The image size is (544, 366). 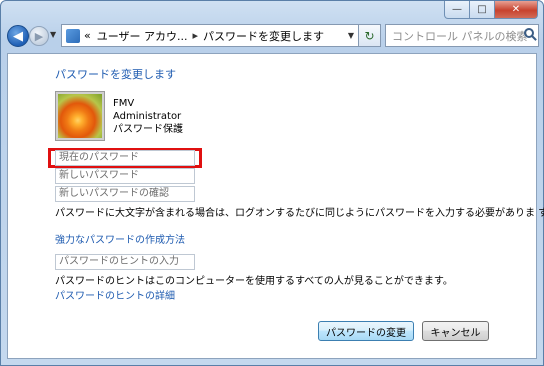 What do you see at coordinates (80, 116) in the screenshot?
I see `user-avatar` at bounding box center [80, 116].